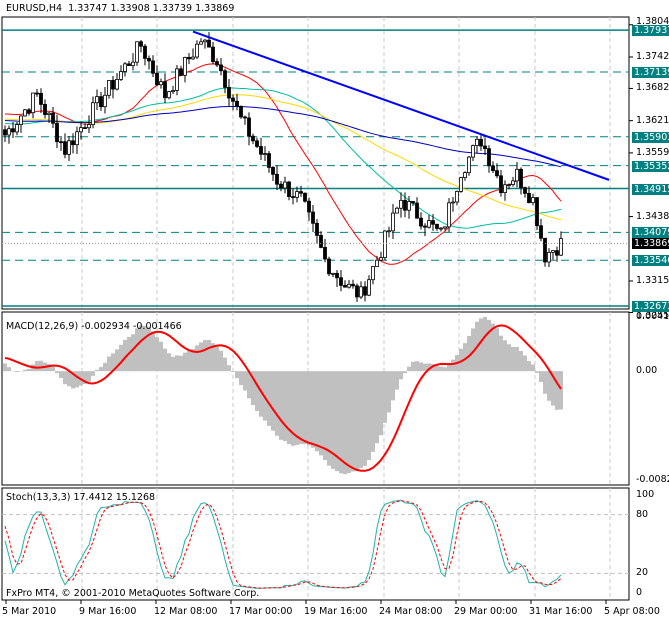 The height and width of the screenshot is (621, 669). Describe the element at coordinates (34, 8) in the screenshot. I see `symbol-label: EURUSD,H4` at that location.